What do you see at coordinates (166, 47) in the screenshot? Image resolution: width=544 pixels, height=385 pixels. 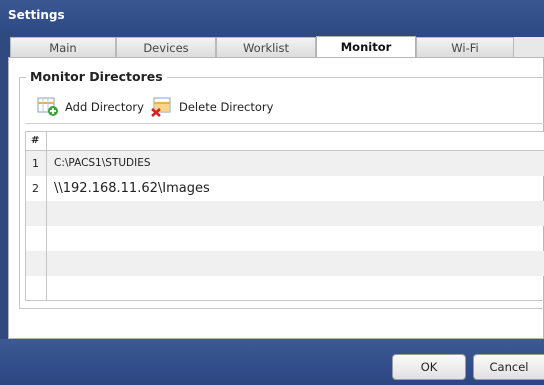 I see `tab-devices: Devices` at bounding box center [166, 47].